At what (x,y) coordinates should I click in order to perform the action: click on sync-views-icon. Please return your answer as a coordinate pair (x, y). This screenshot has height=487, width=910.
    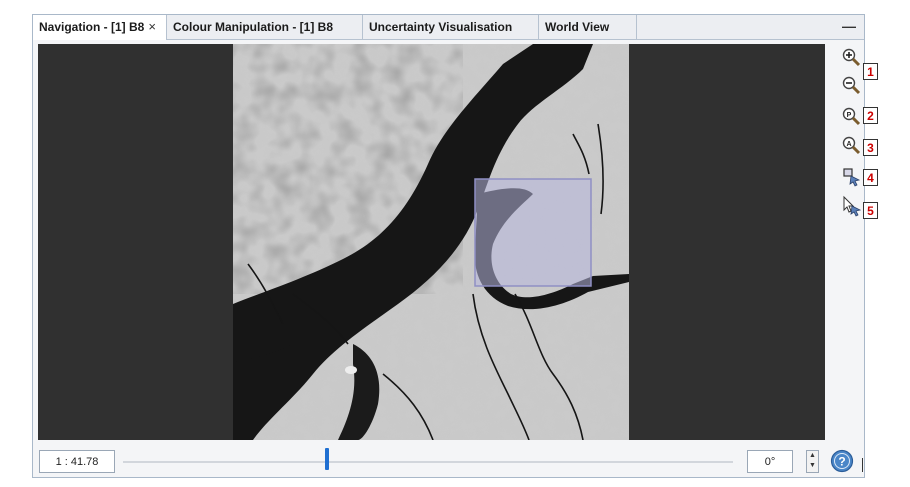
    Looking at the image, I should click on (852, 177).